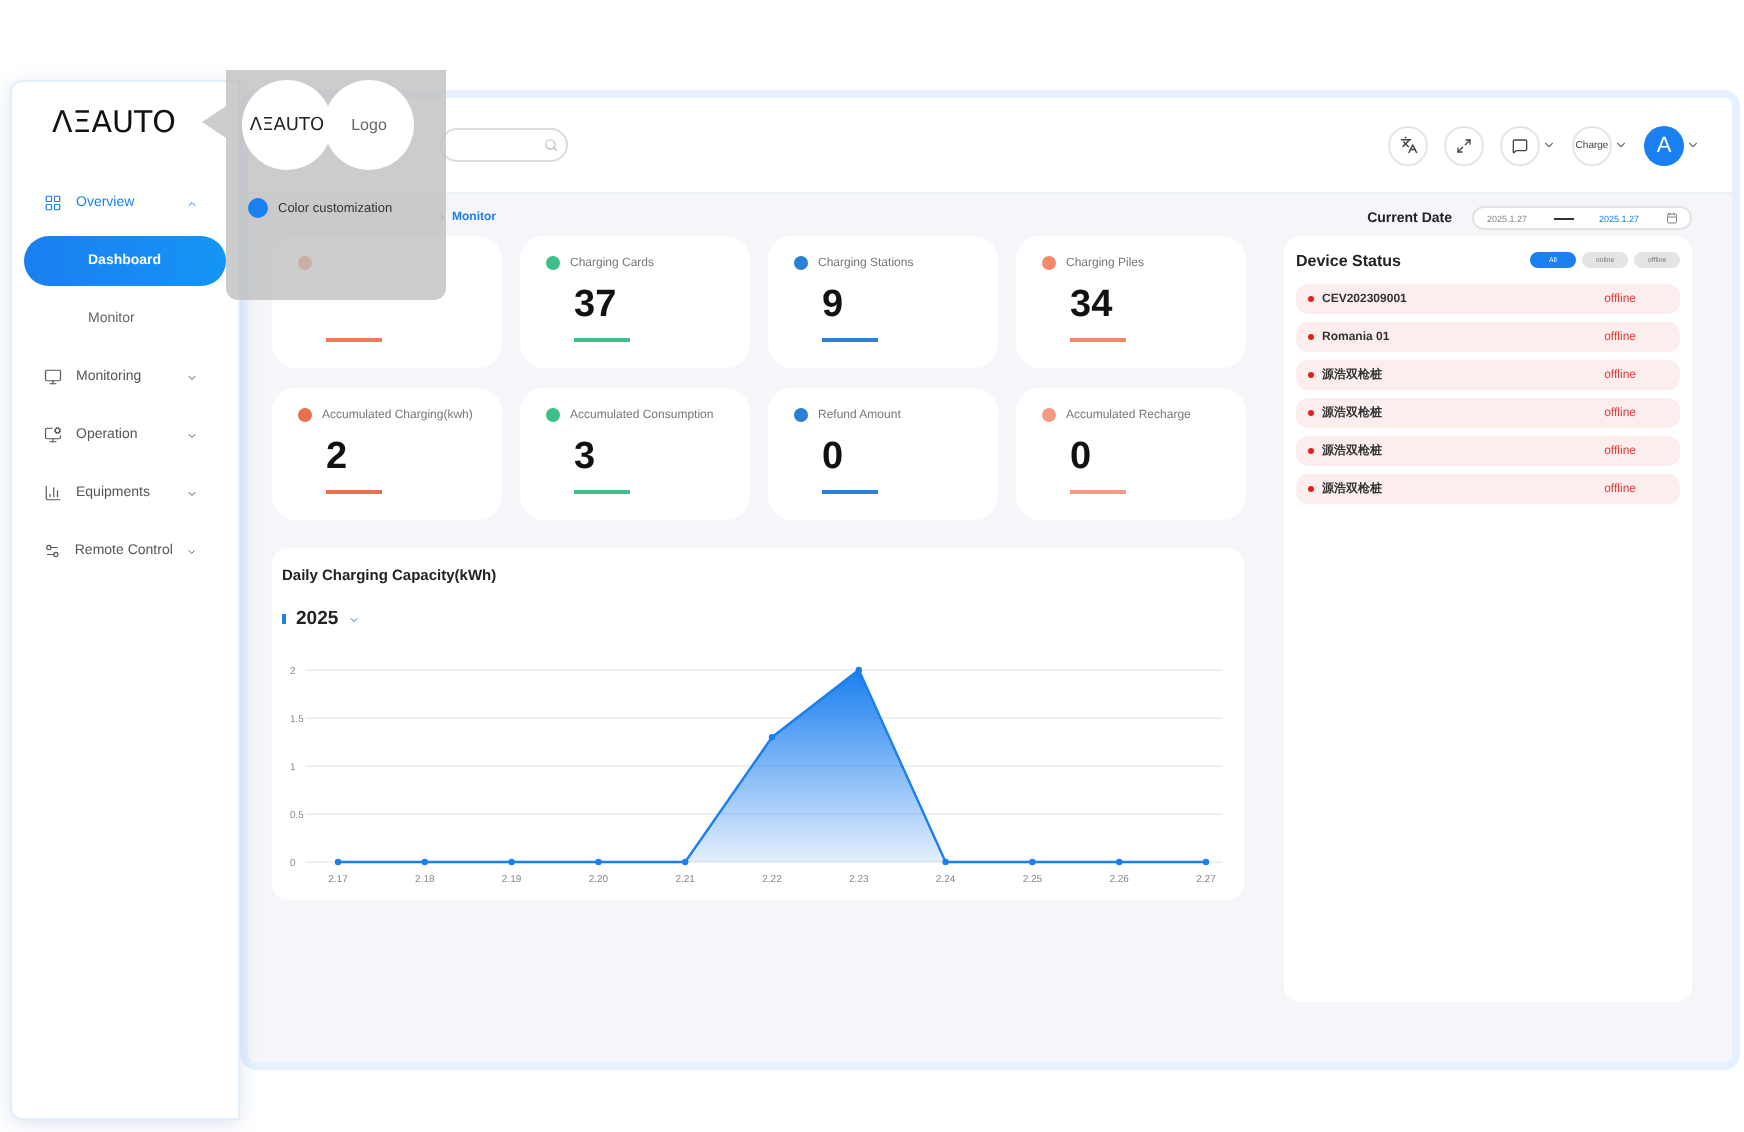  I want to click on search-icon, so click(551, 145).